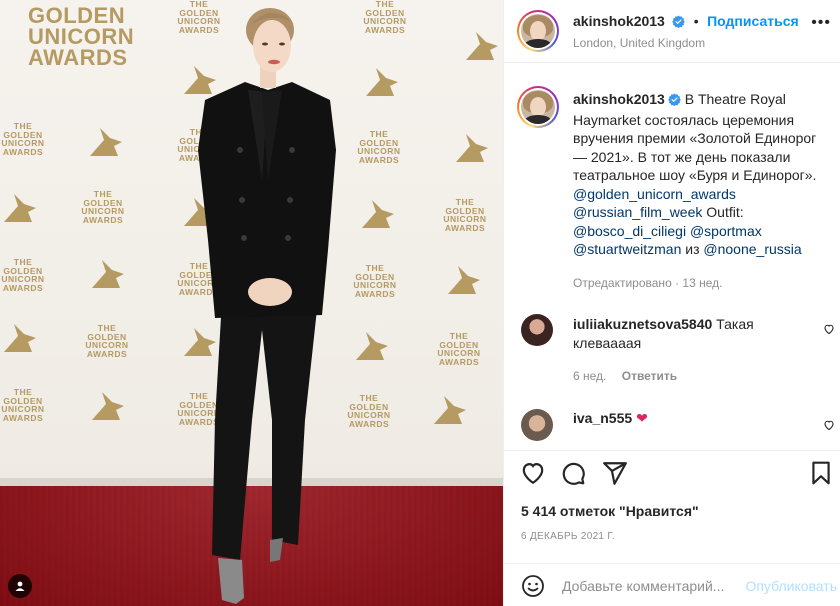  I want to click on comment-meta: 6 нед. Ответить, so click(625, 376).